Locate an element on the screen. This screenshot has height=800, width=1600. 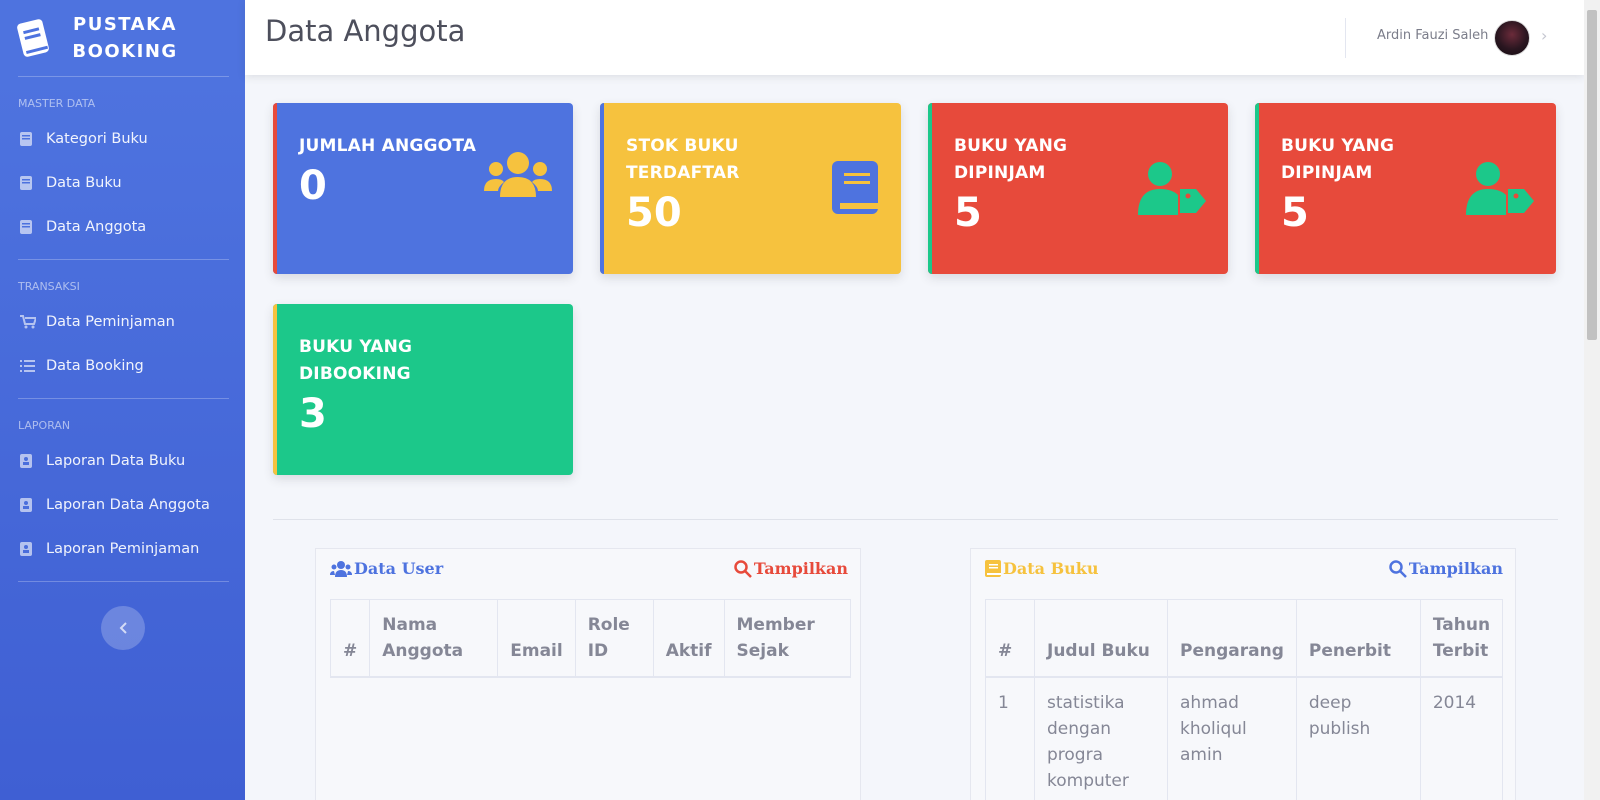
tampilkan-buku-button: Tampilkan is located at coordinates (1446, 568).